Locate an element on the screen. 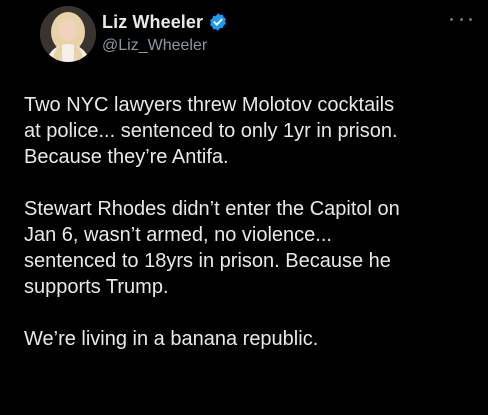 The image size is (488, 415). author-info: Liz Wheeler @Liz_Wheeler is located at coordinates (165, 32).